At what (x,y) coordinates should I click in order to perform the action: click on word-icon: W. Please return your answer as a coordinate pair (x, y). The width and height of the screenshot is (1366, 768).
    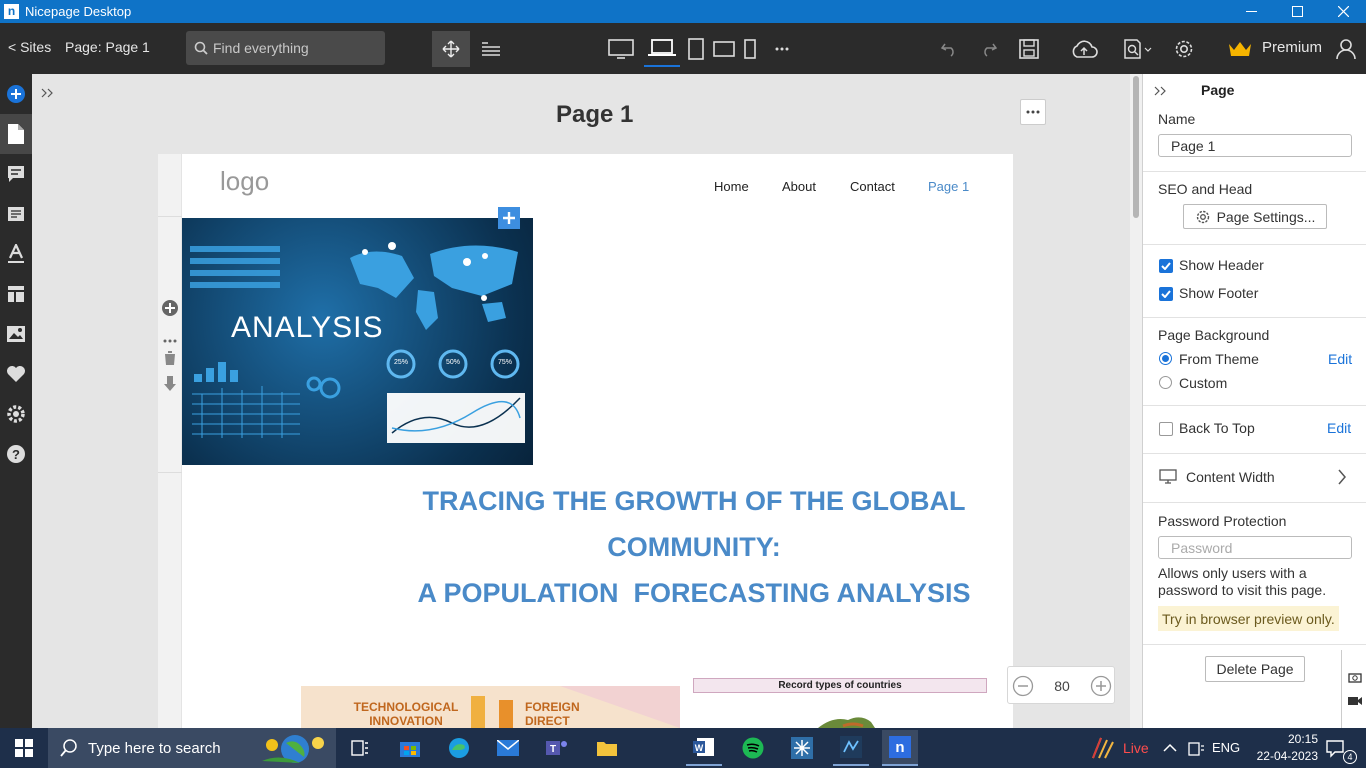
    Looking at the image, I should click on (704, 748).